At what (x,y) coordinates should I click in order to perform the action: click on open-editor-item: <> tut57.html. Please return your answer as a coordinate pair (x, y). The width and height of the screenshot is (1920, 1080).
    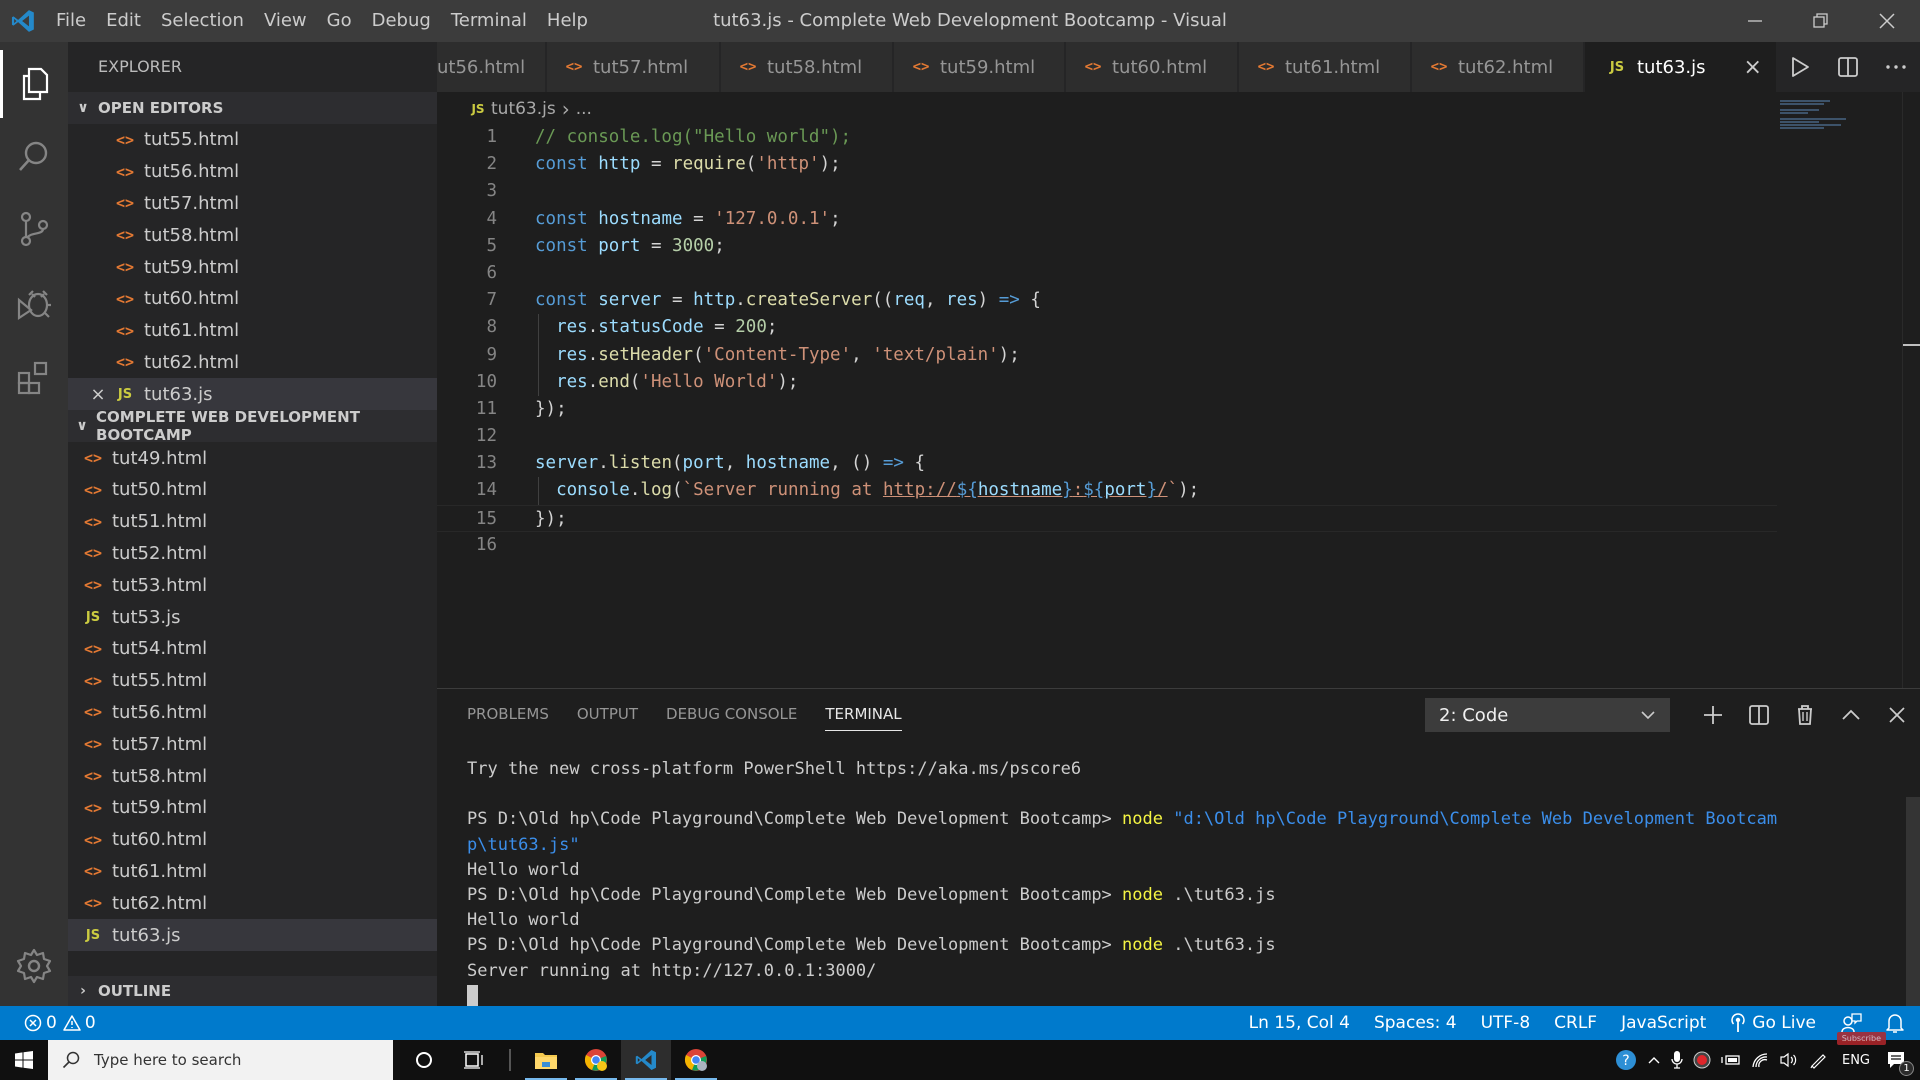
    Looking at the image, I should click on (252, 204).